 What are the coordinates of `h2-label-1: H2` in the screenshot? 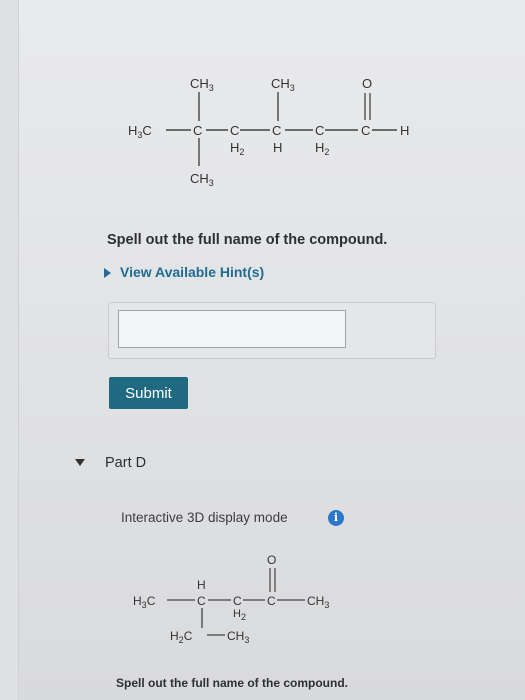 It's located at (237, 148).